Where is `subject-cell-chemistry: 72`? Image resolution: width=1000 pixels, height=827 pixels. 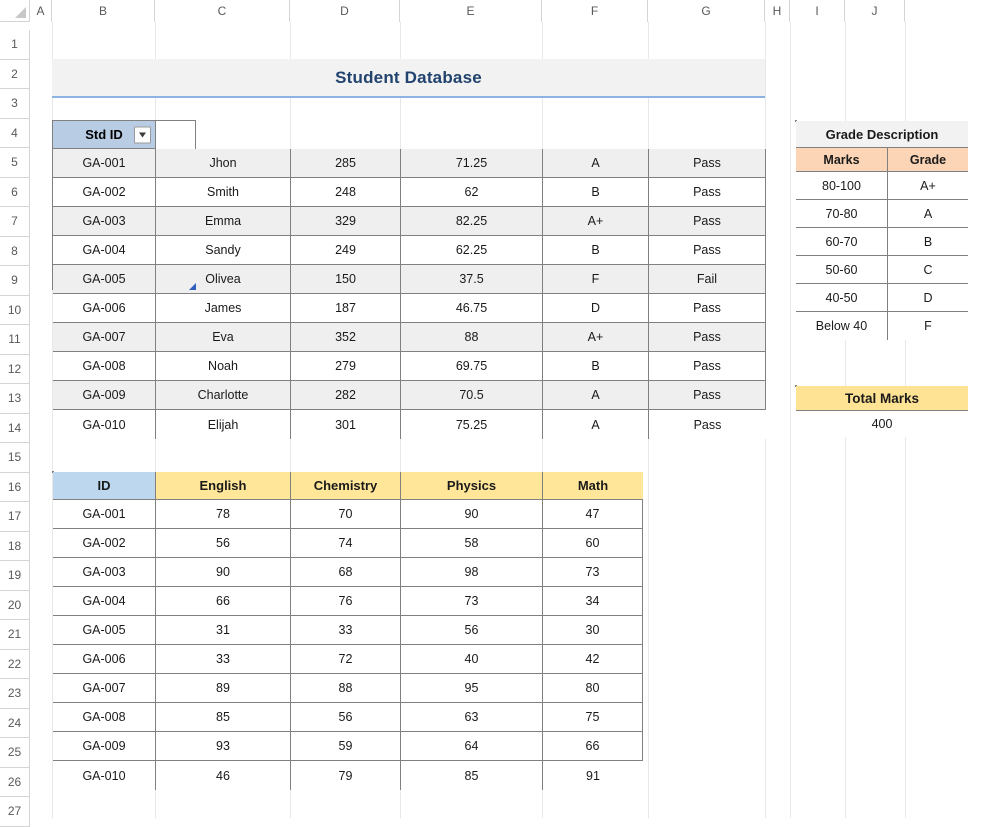
subject-cell-chemistry: 72 is located at coordinates (346, 659).